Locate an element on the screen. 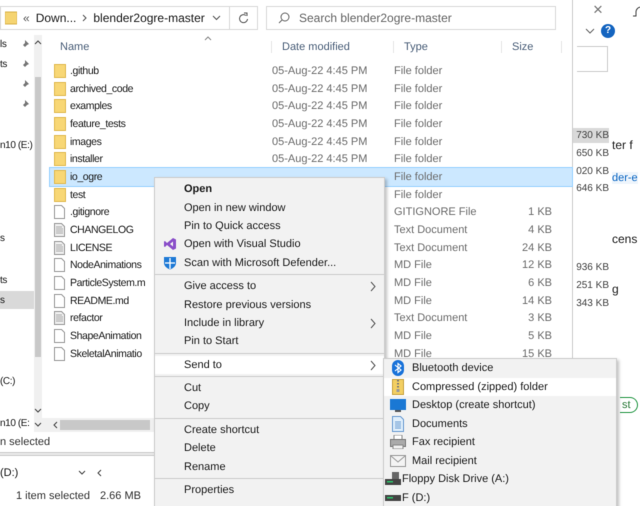 This screenshot has width=640, height=506. nav-item: n10 (E:) is located at coordinates (16, 145).